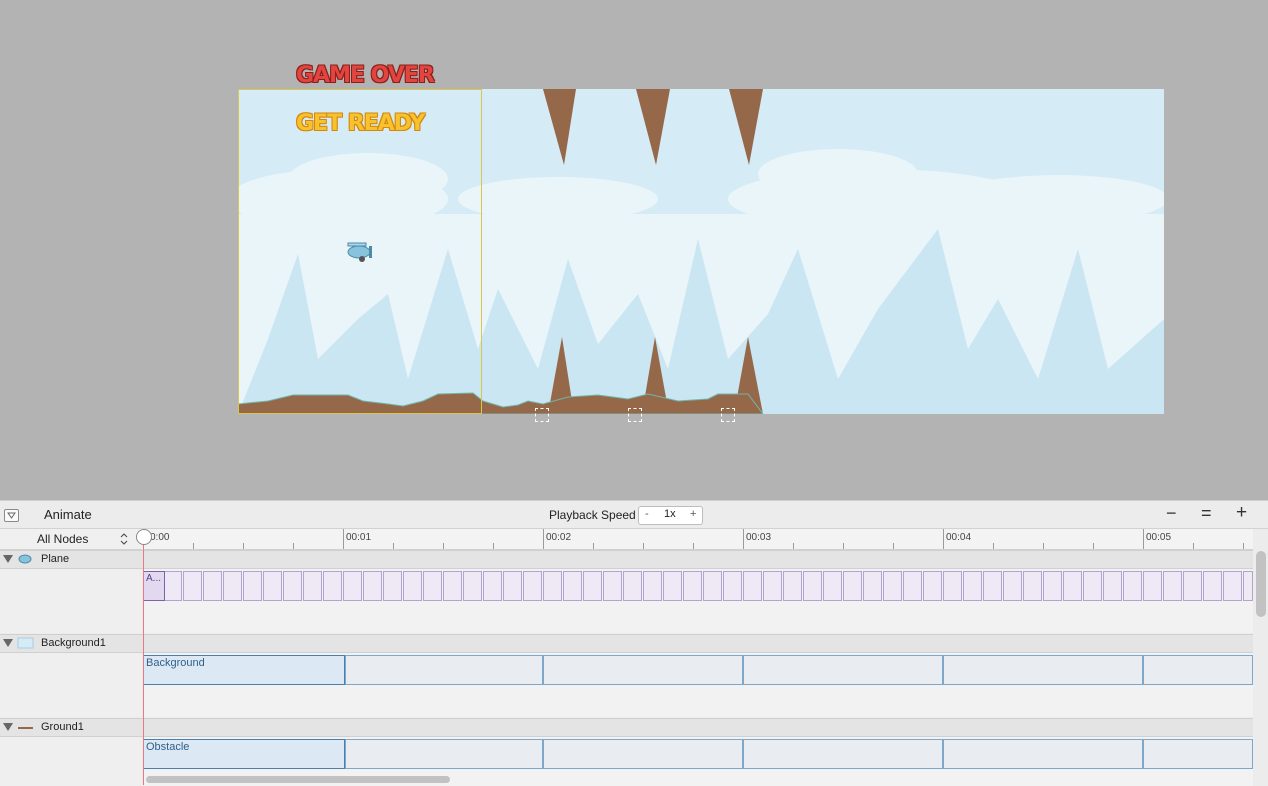  Describe the element at coordinates (11, 515) in the screenshot. I see `panel-collapse-icon` at that location.